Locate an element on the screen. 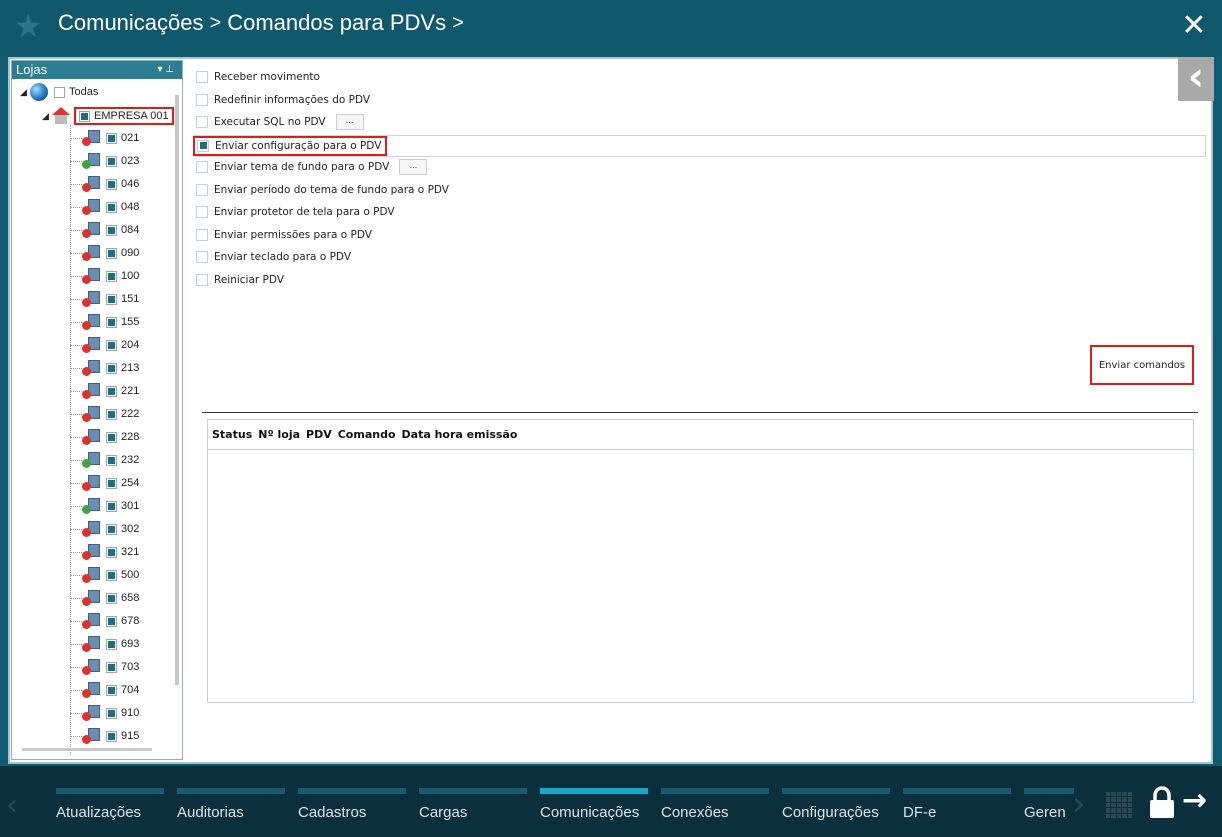 The image size is (1222, 837). command-item: Enviar teclado para o PDV is located at coordinates (273, 257).